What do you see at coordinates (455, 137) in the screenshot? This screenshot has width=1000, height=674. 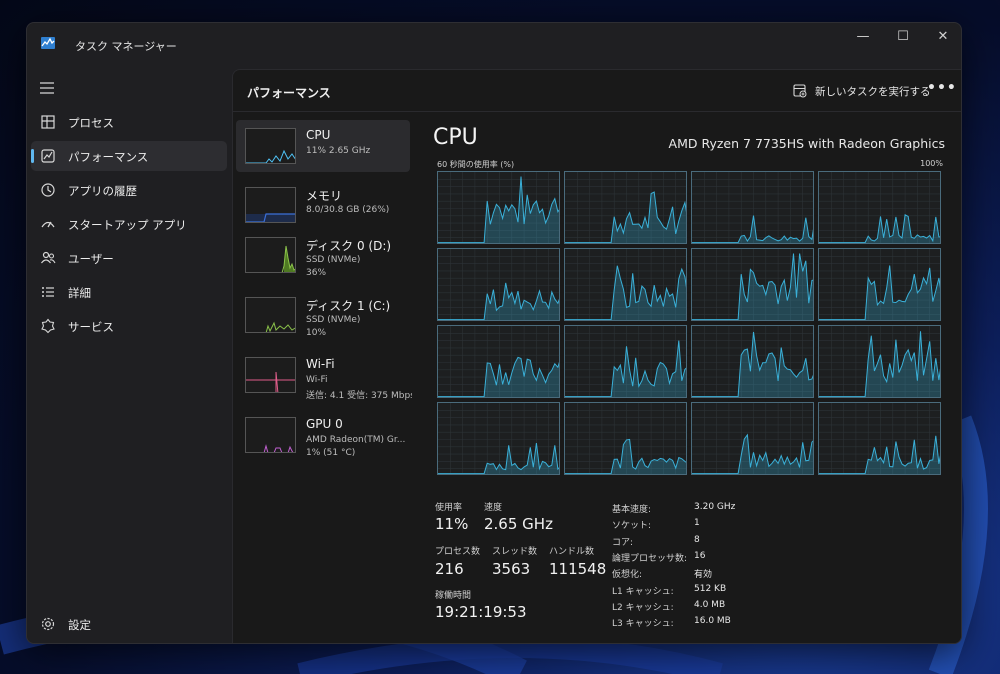 I see `cpu-heading: CPU` at bounding box center [455, 137].